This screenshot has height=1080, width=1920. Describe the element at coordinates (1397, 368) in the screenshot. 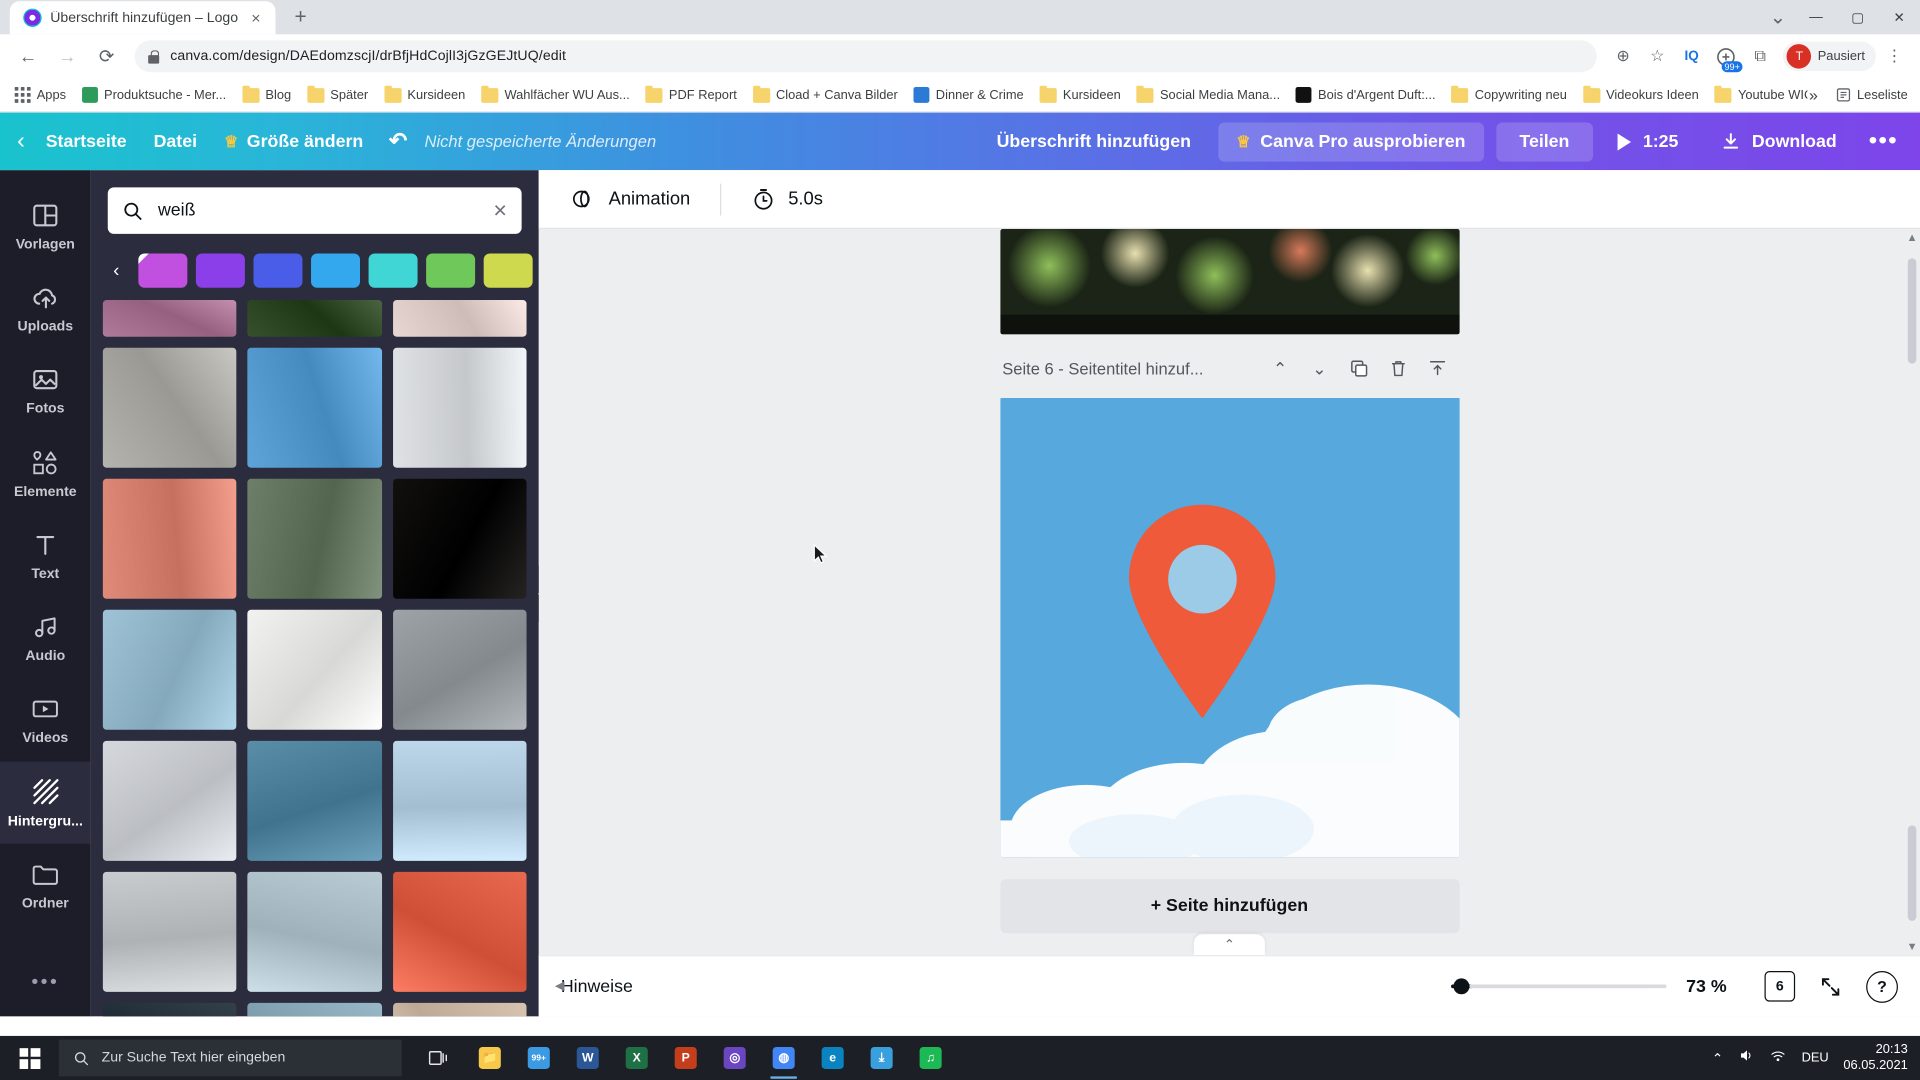

I see `delete-page-icon` at that location.